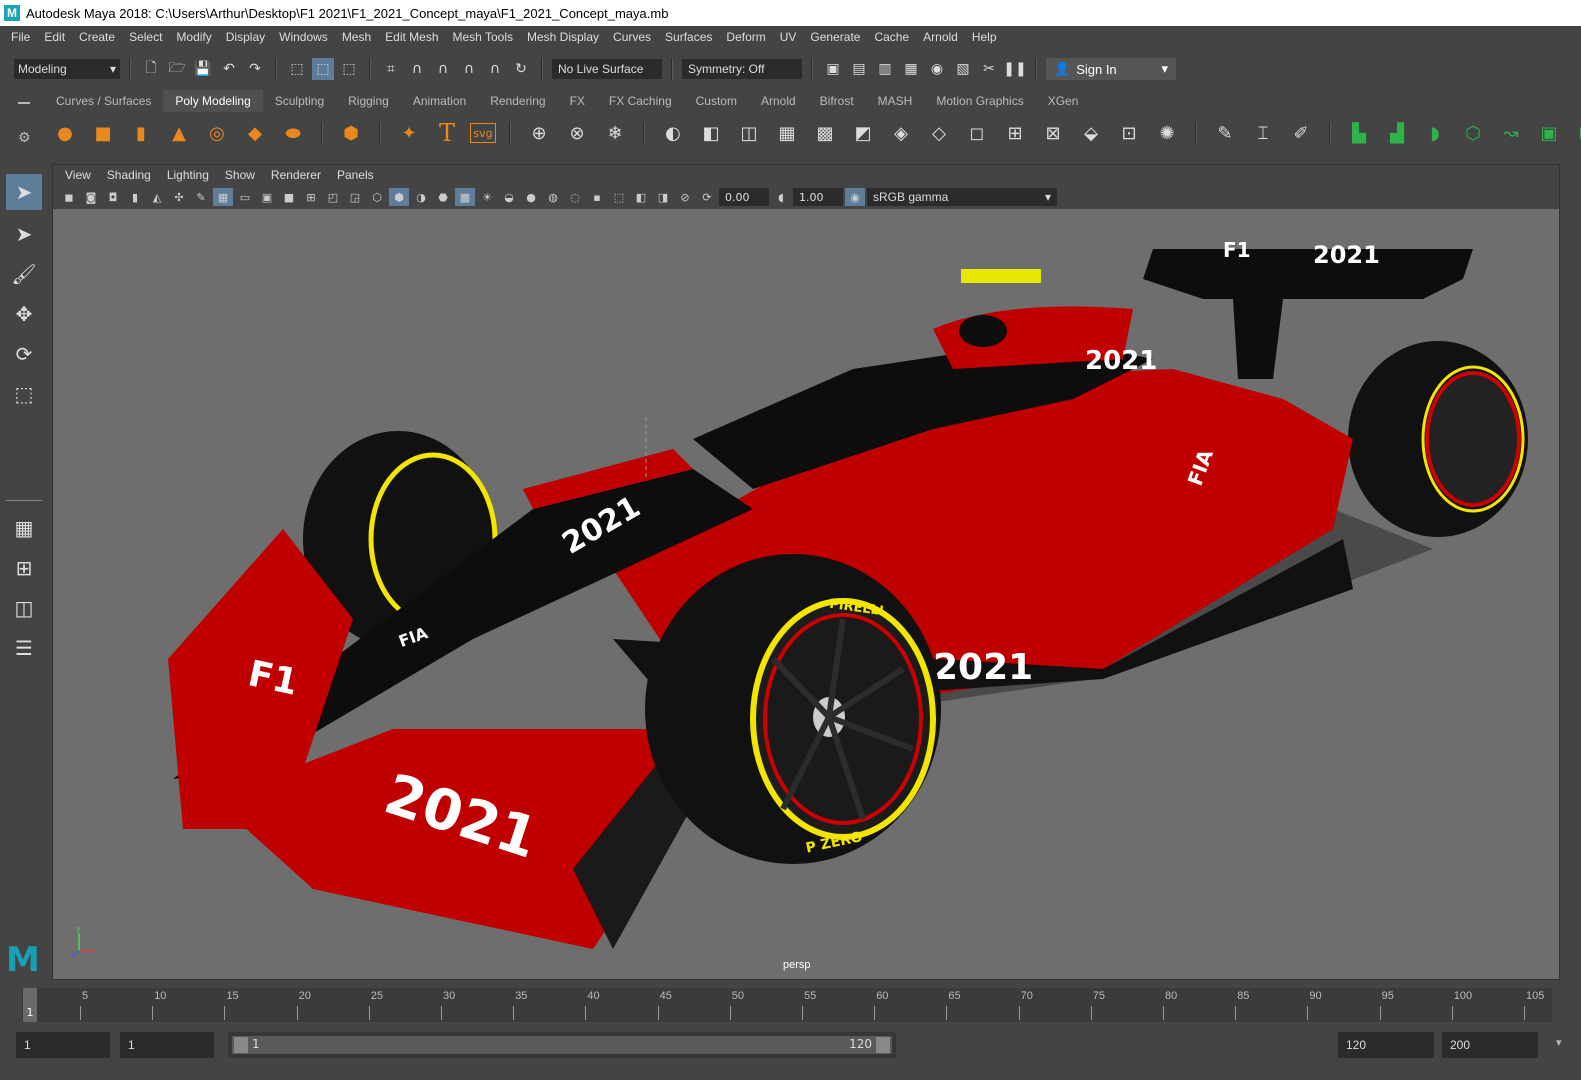 The width and height of the screenshot is (1581, 1080). What do you see at coordinates (883, 1045) in the screenshot?
I see `range-end-handle` at bounding box center [883, 1045].